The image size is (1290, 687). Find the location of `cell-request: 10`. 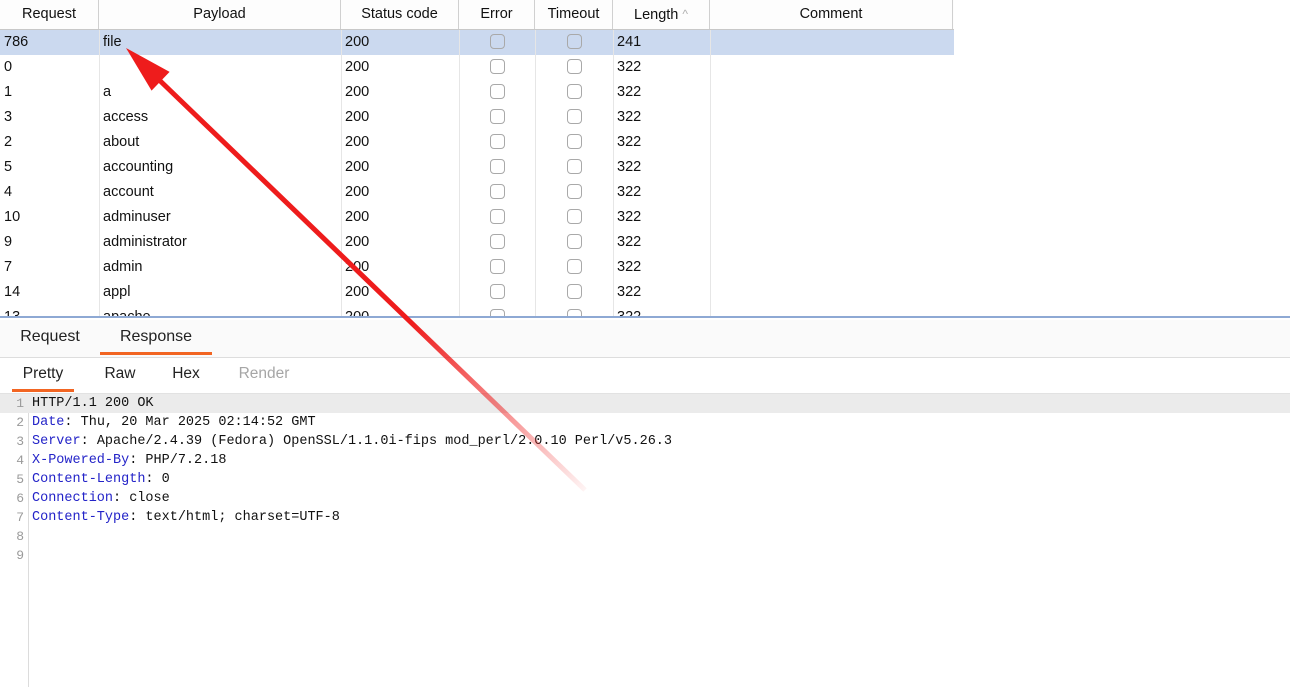

cell-request: 10 is located at coordinates (12, 217).